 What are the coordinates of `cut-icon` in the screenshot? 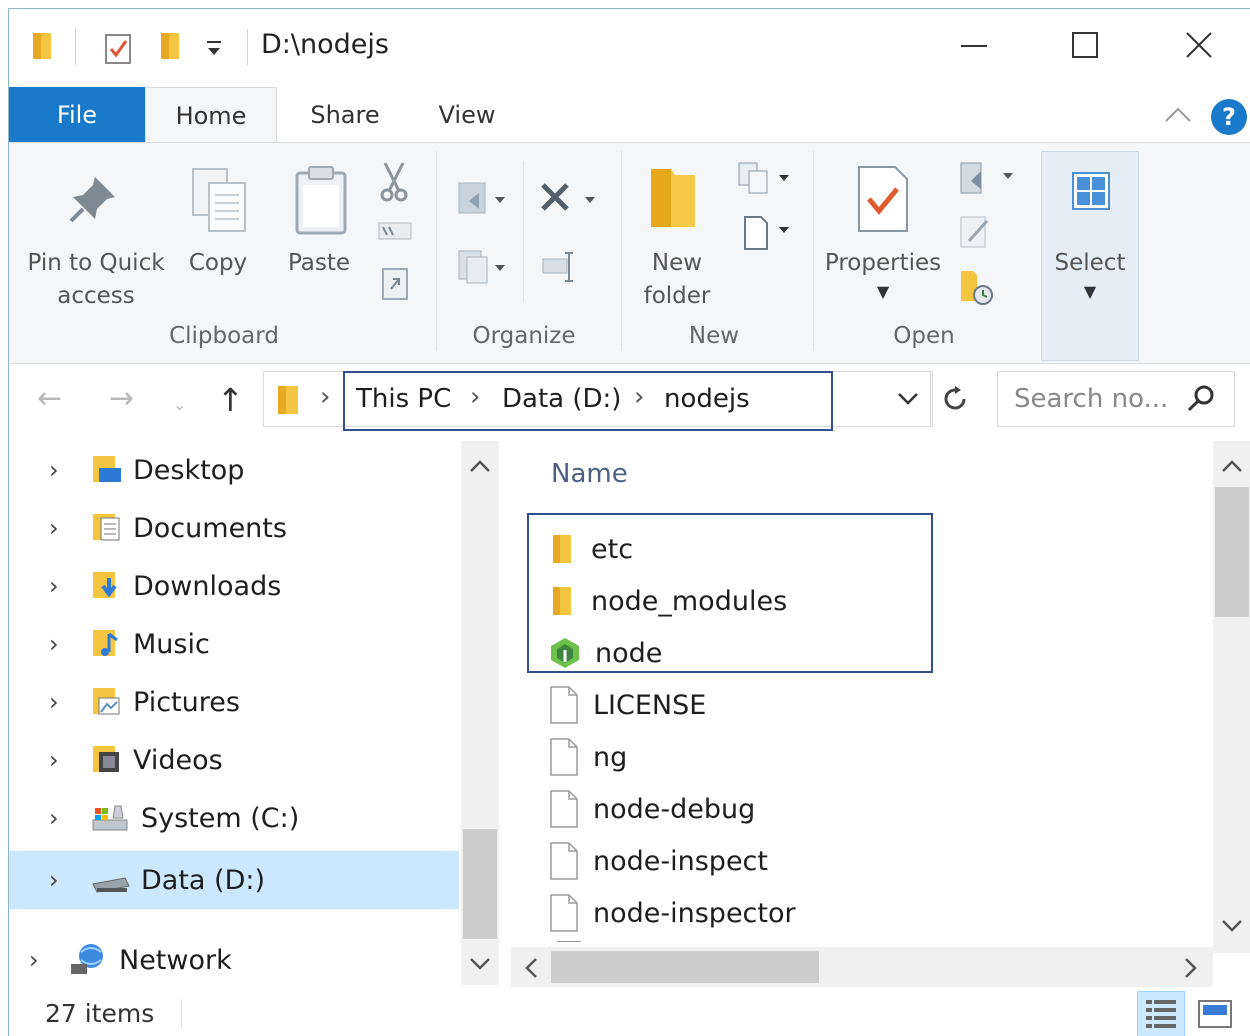 It's located at (394, 182).